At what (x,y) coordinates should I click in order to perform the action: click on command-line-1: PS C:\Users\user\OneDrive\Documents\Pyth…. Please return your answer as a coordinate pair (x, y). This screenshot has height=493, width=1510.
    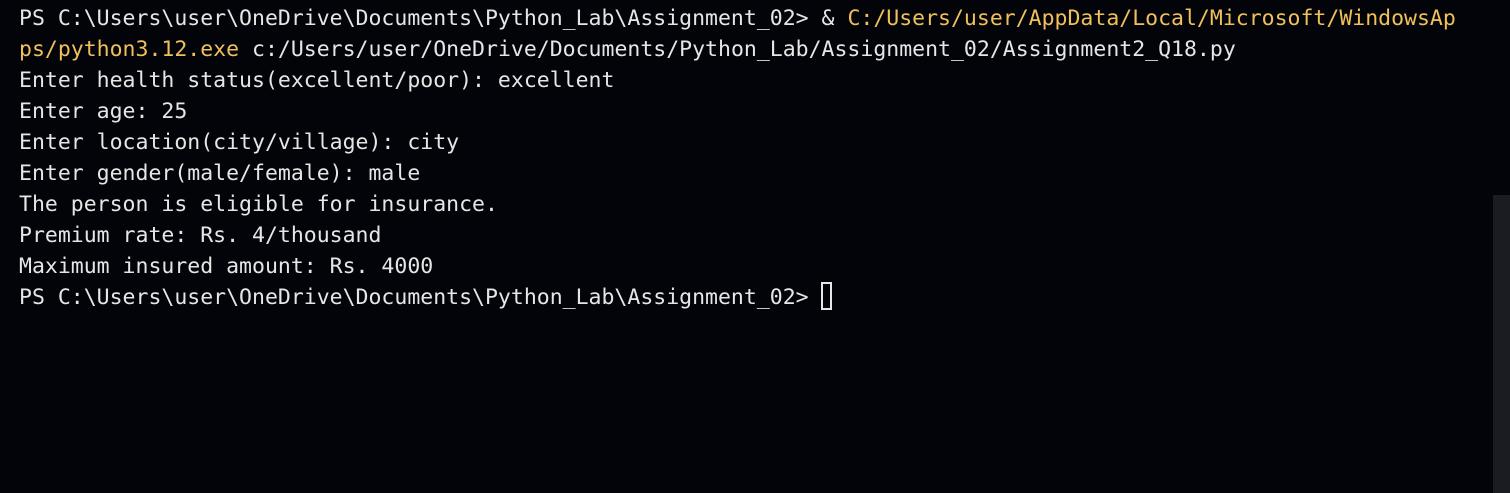
    Looking at the image, I should click on (764, 18).